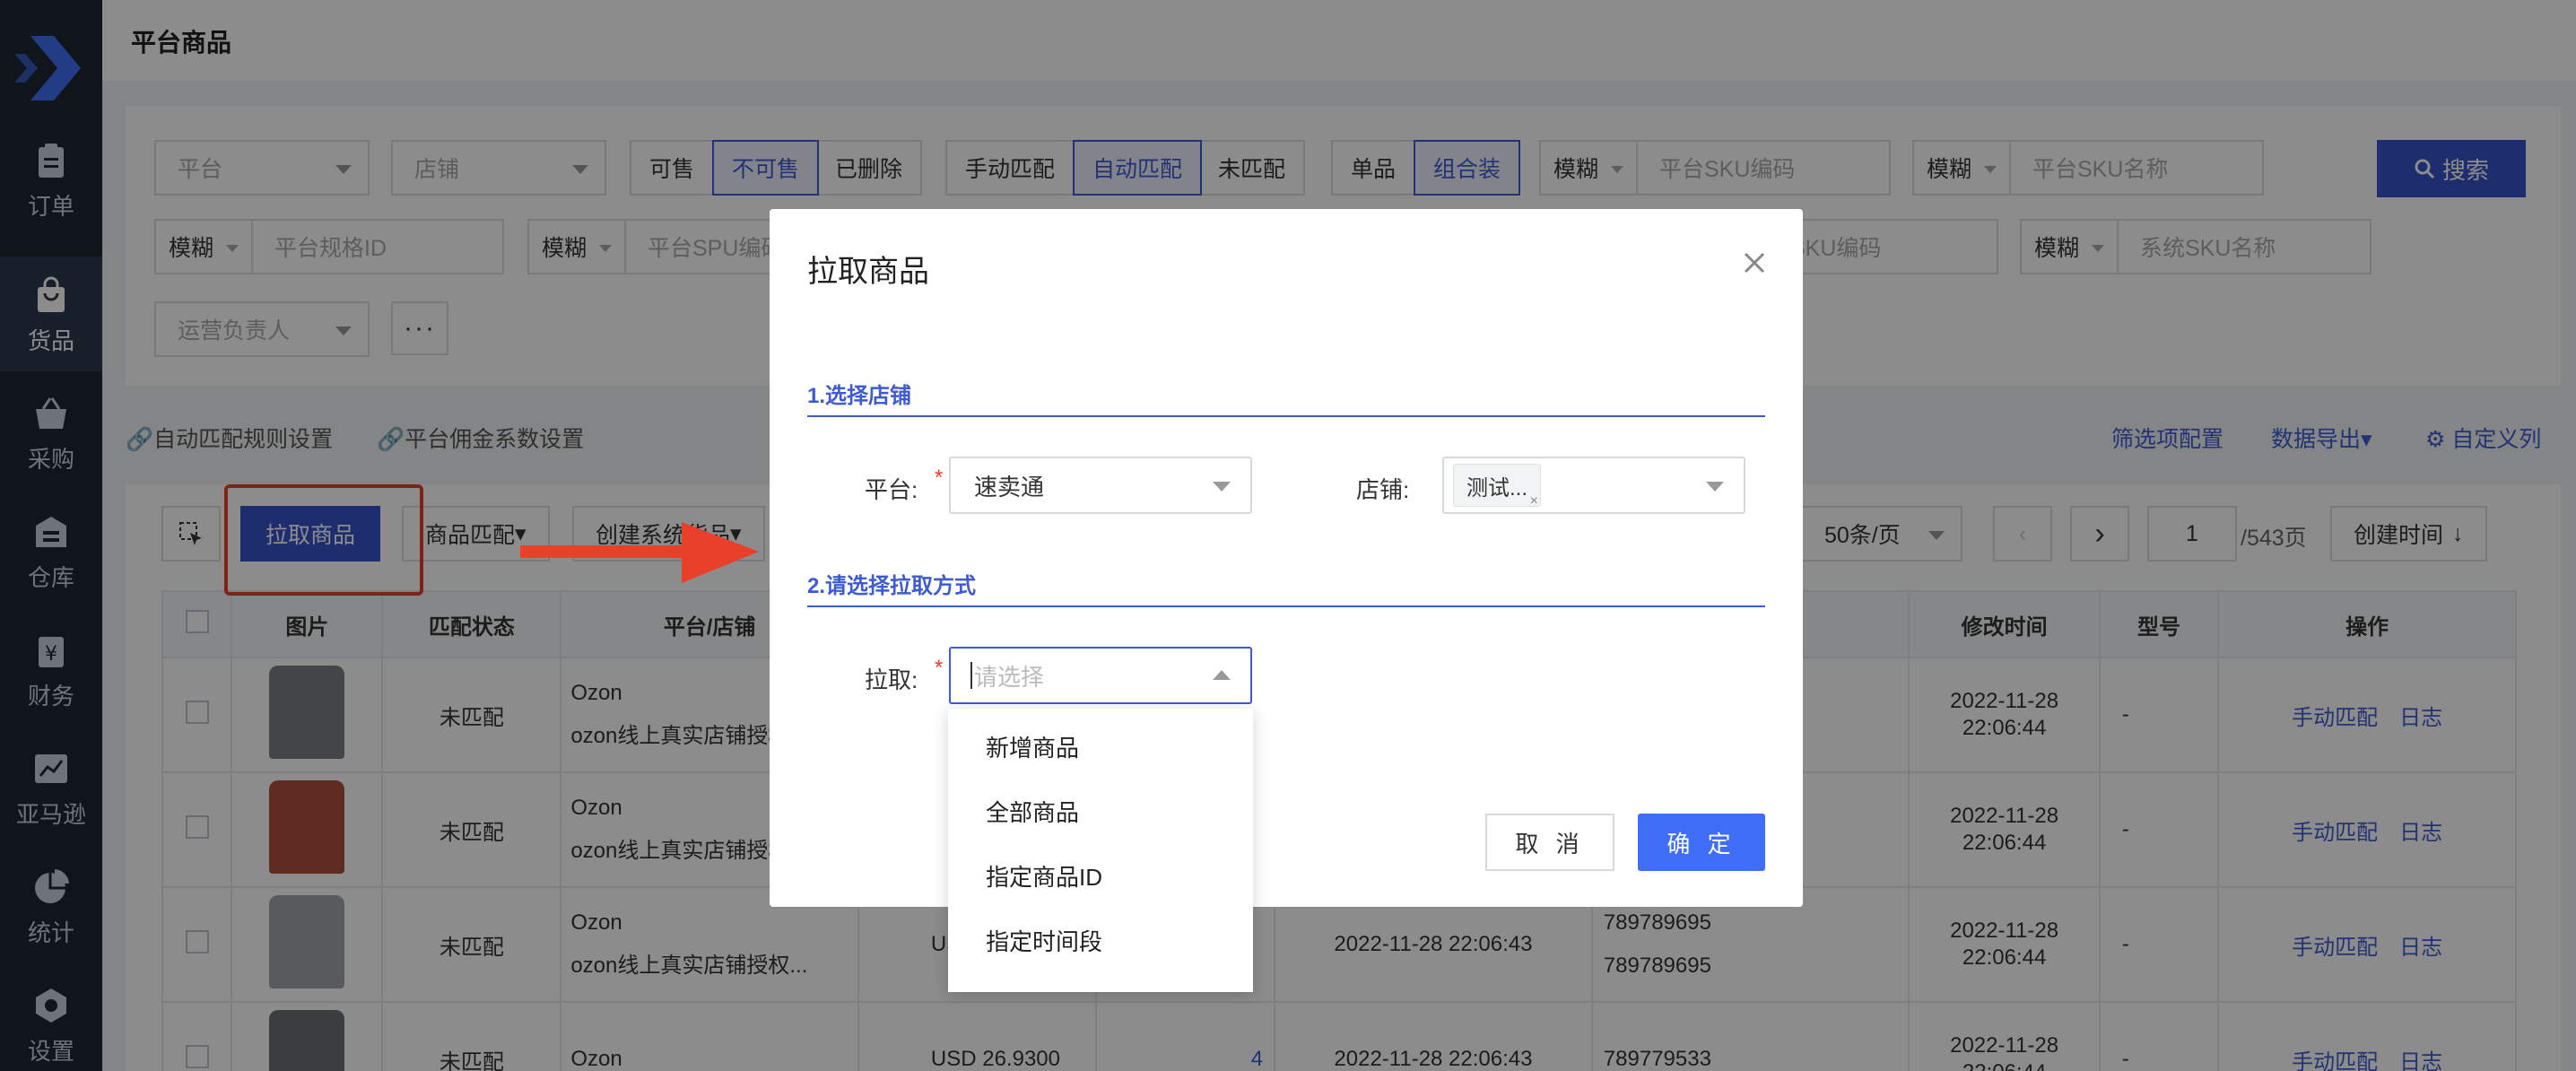 The width and height of the screenshot is (2576, 1071). Describe the element at coordinates (868, 272) in the screenshot. I see `dialog-title: 拉取商品` at that location.